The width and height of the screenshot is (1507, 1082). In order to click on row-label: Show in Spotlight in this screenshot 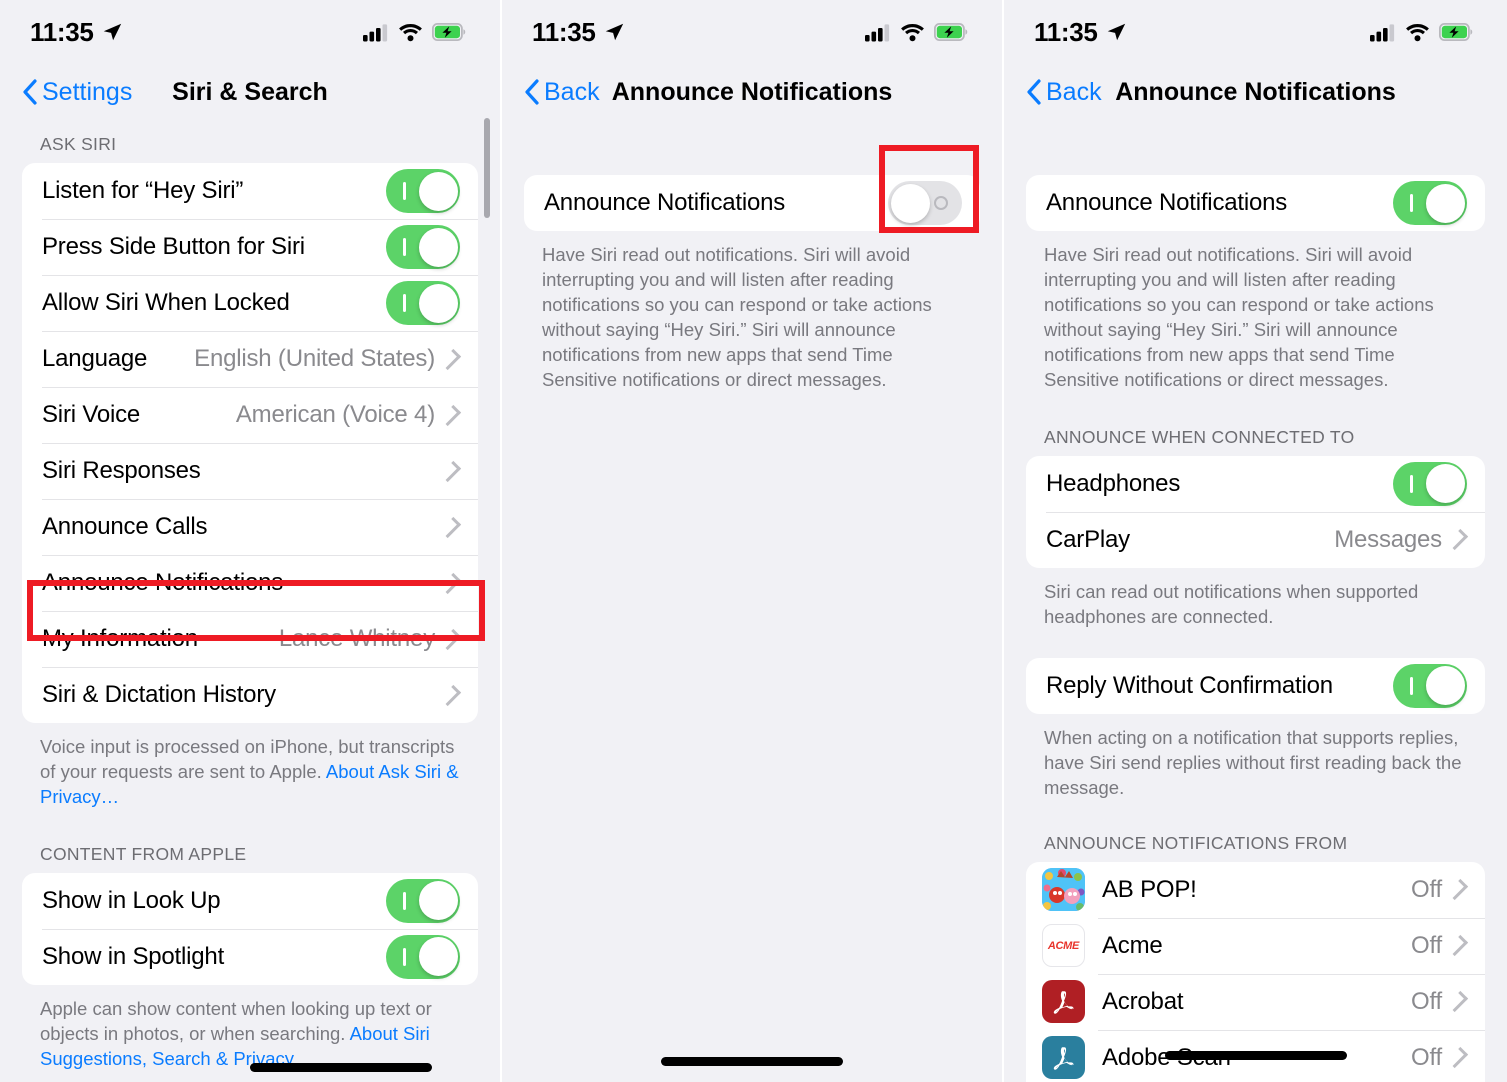, I will do `click(133, 956)`.